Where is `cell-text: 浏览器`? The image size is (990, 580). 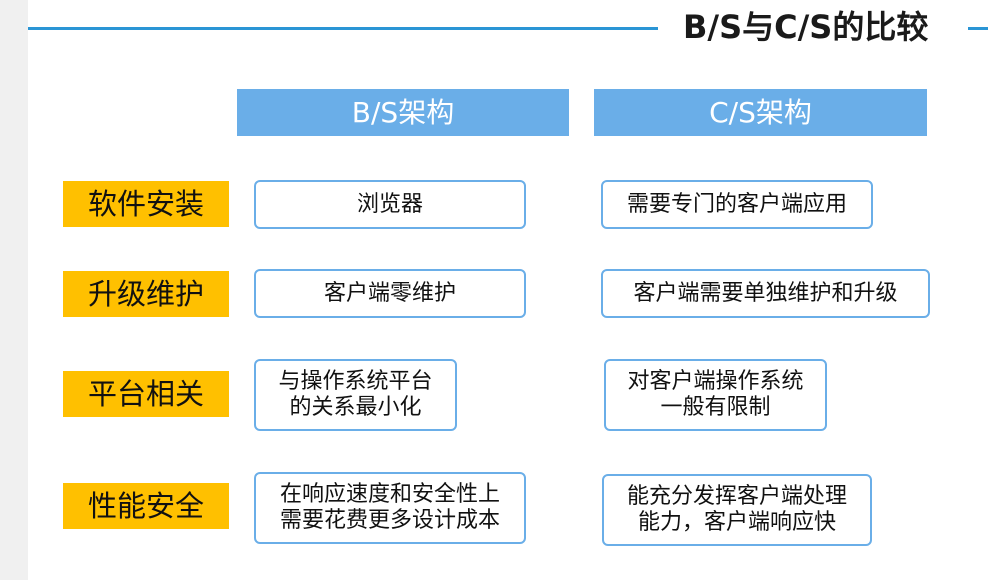 cell-text: 浏览器 is located at coordinates (389, 204).